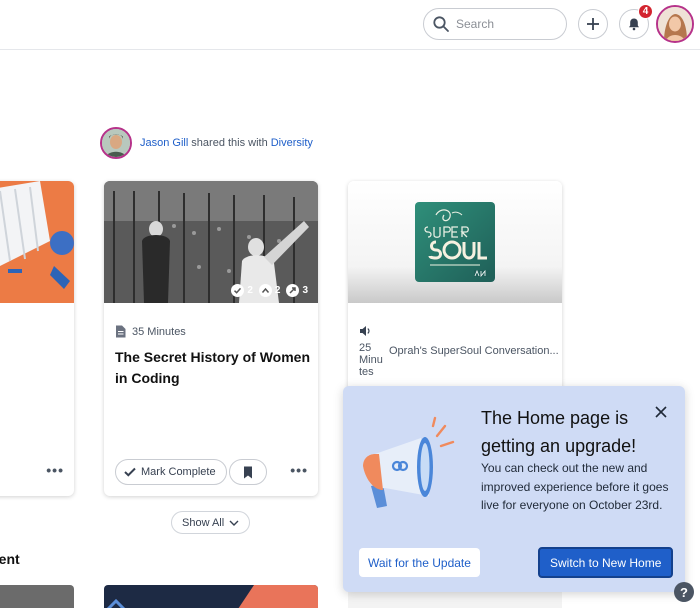  I want to click on recommendations-count: 3, so click(305, 290).